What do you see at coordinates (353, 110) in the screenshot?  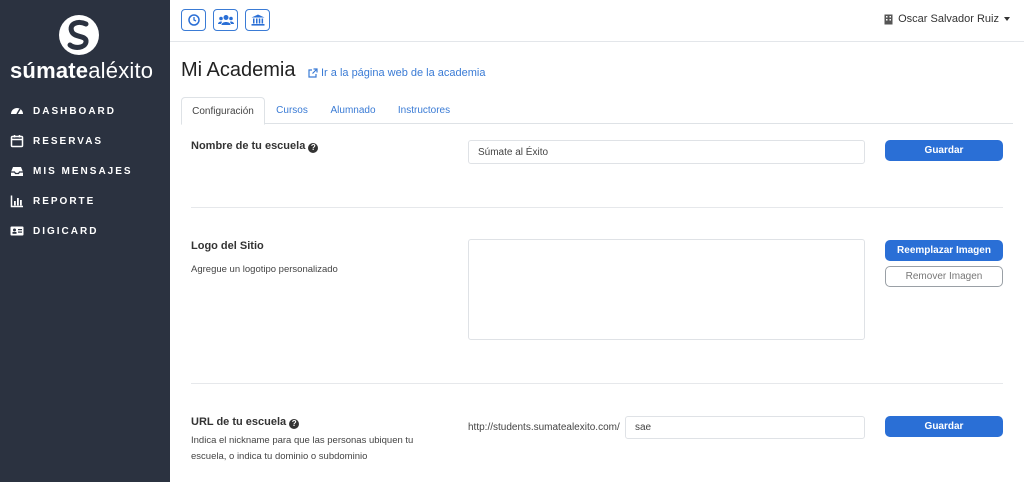 I see `tab-alumnado: Alumnado` at bounding box center [353, 110].